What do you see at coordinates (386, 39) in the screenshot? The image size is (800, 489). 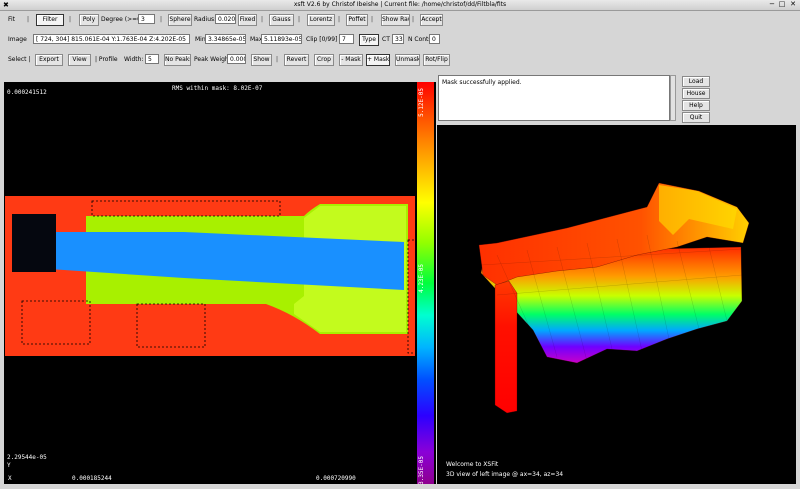 I see `ct-label: CT` at bounding box center [386, 39].